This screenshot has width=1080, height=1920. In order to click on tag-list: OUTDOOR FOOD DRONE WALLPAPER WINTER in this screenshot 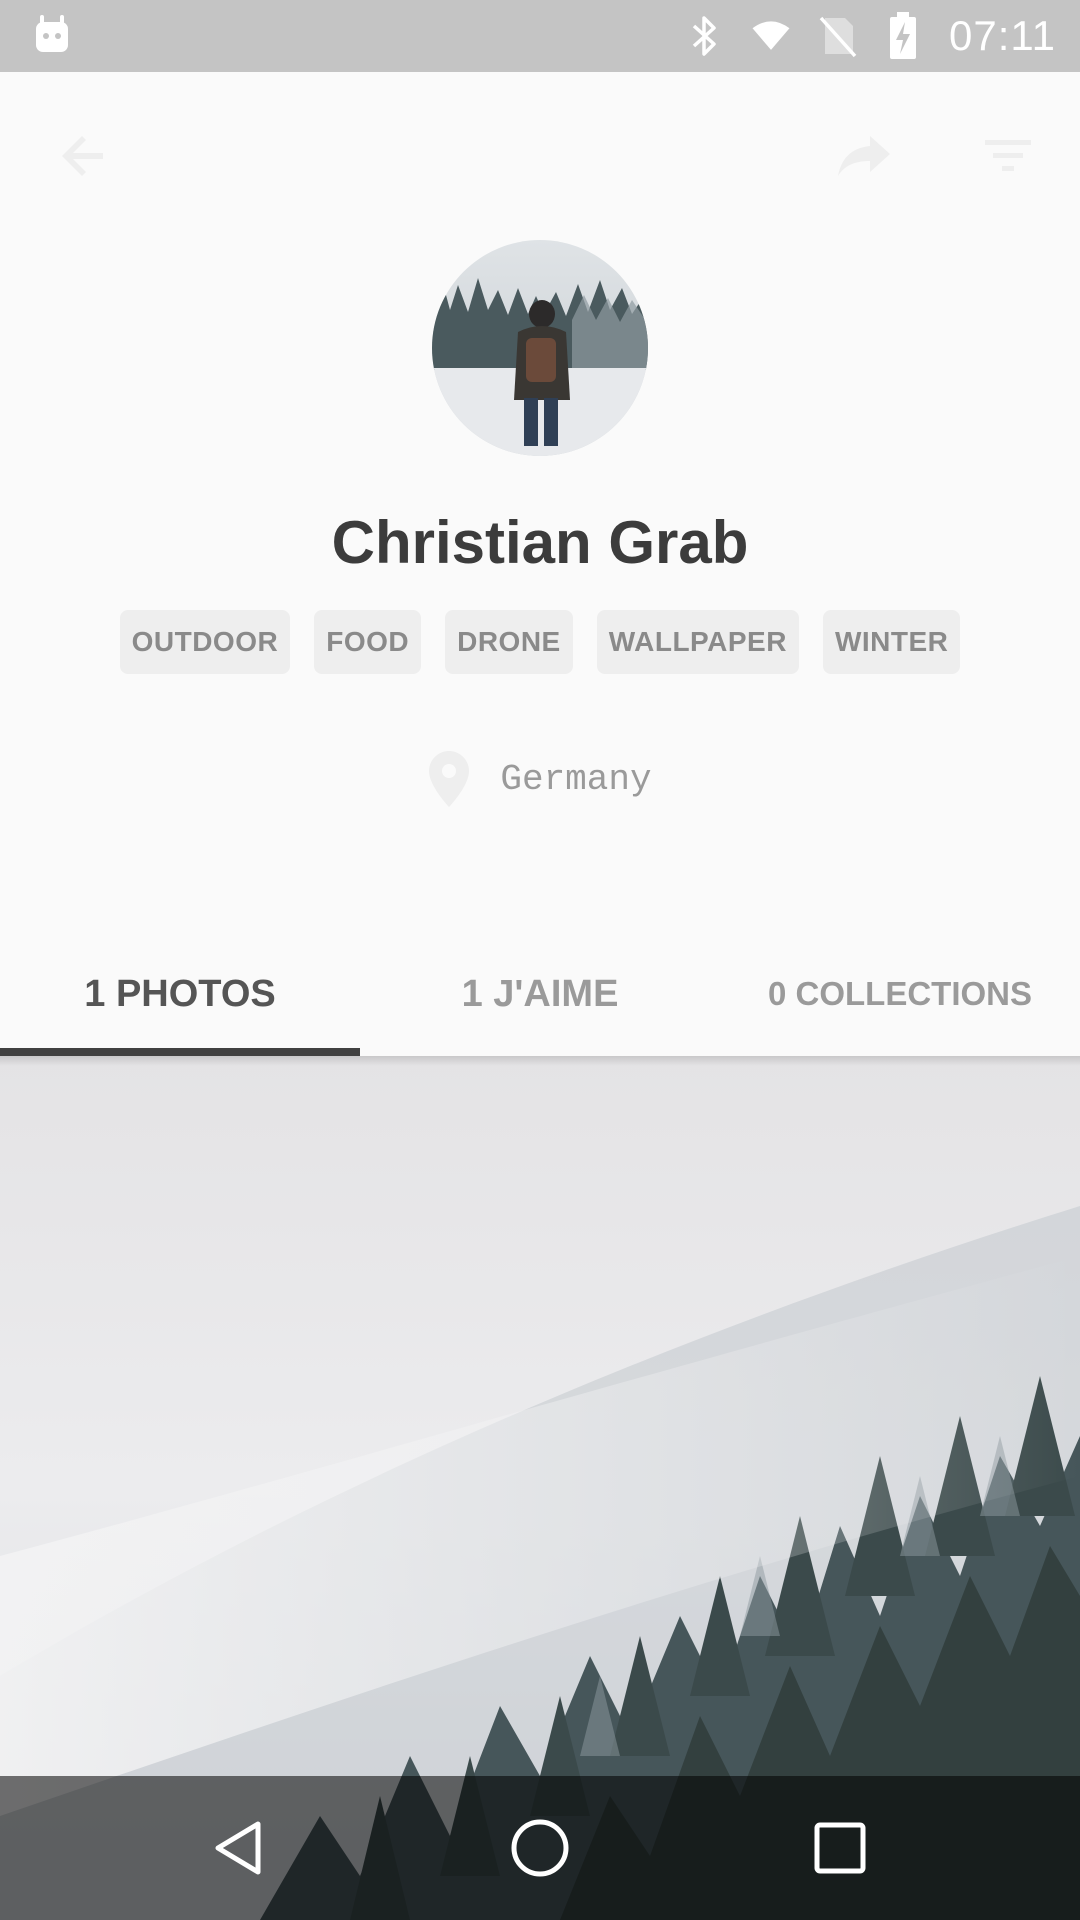, I will do `click(540, 642)`.